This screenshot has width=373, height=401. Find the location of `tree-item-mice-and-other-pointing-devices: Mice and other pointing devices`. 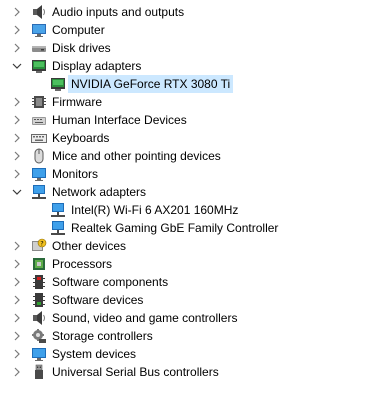

tree-item-mice-and-other-pointing-devices: Mice and other pointing devices is located at coordinates (186, 156).